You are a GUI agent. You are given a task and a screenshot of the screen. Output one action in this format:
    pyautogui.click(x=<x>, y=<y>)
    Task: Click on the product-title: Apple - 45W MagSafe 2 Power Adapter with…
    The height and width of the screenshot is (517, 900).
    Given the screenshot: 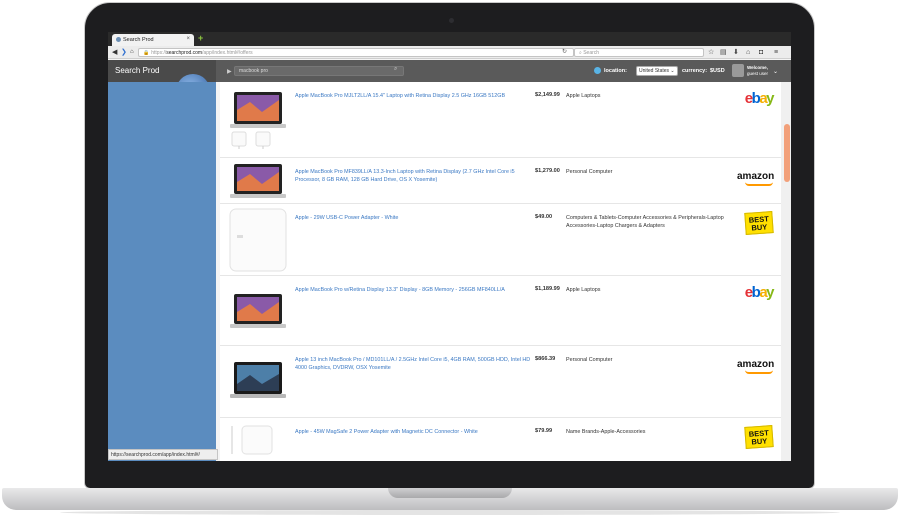 What is the action you would take?
    pyautogui.click(x=413, y=432)
    